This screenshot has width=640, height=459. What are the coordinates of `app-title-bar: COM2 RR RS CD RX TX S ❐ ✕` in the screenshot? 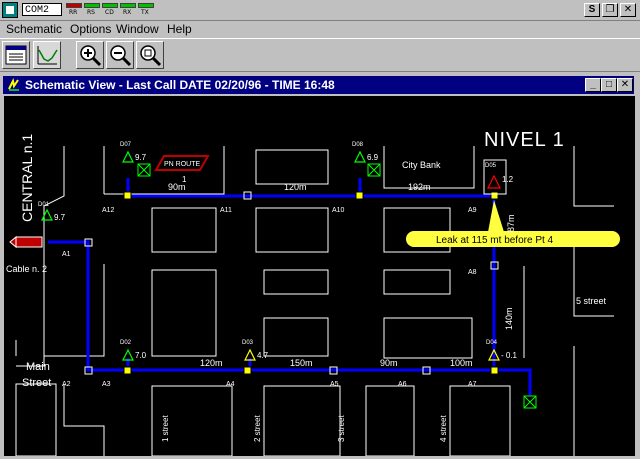 It's located at (320, 10).